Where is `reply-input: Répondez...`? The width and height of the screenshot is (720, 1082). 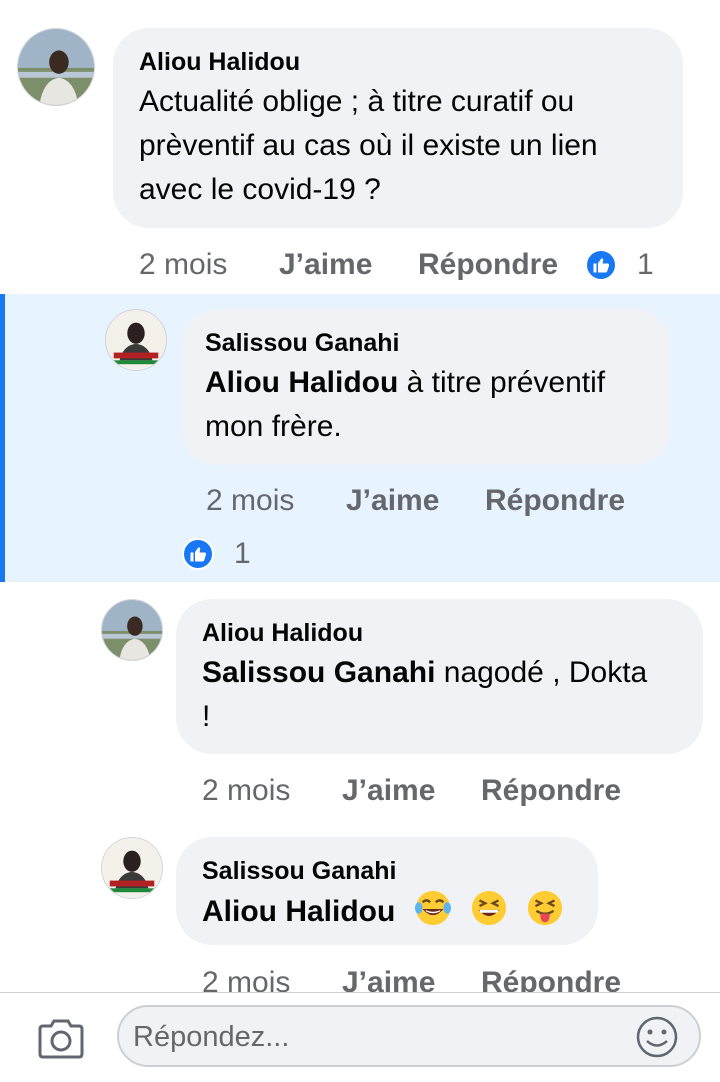 reply-input: Répondez... is located at coordinates (409, 1036).